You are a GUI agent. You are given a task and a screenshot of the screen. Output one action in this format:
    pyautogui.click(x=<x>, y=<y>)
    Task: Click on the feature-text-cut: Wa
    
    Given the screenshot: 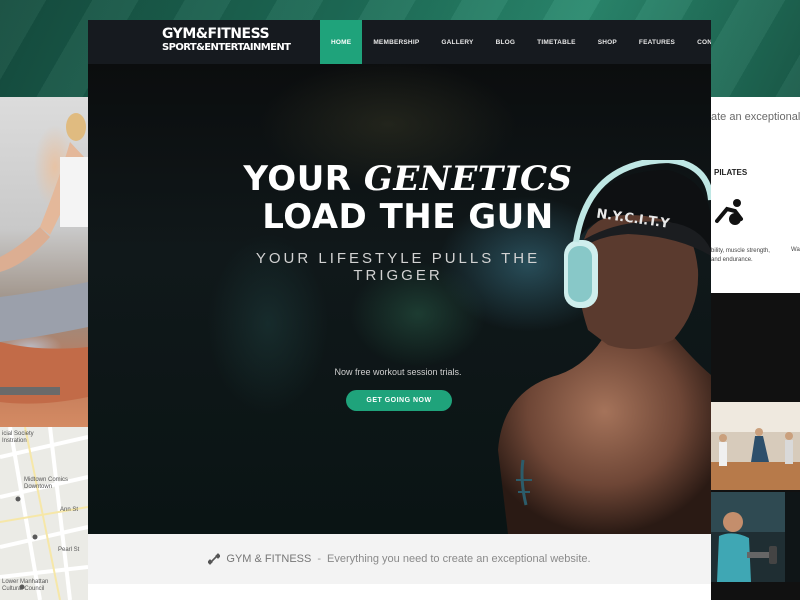 What is the action you would take?
    pyautogui.click(x=795, y=250)
    